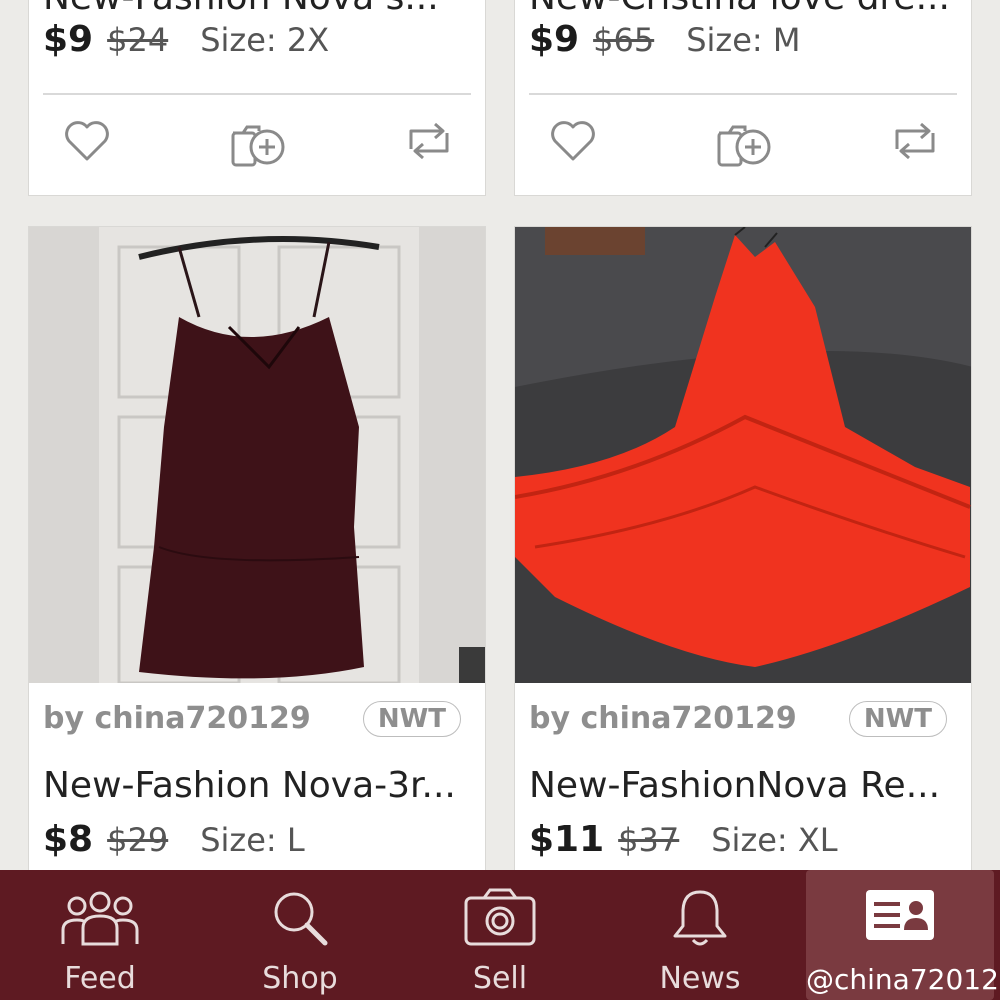 The height and width of the screenshot is (1000, 1000). I want to click on nav-news: News, so click(700, 935).